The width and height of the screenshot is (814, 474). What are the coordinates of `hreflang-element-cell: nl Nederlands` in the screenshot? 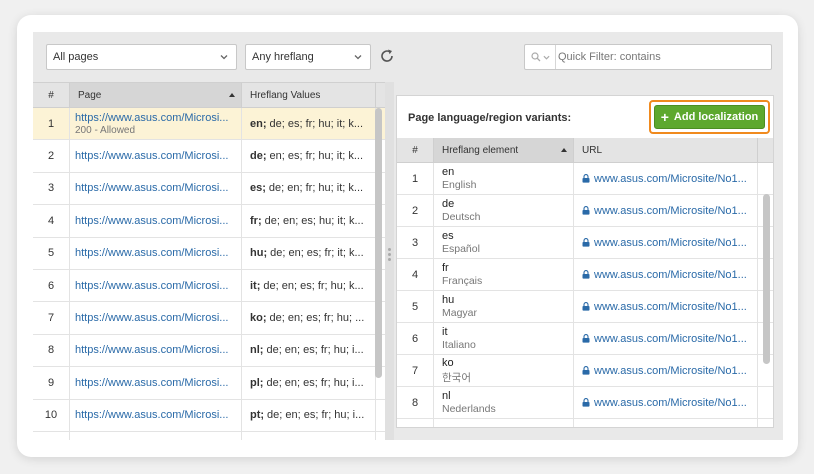 It's located at (504, 402).